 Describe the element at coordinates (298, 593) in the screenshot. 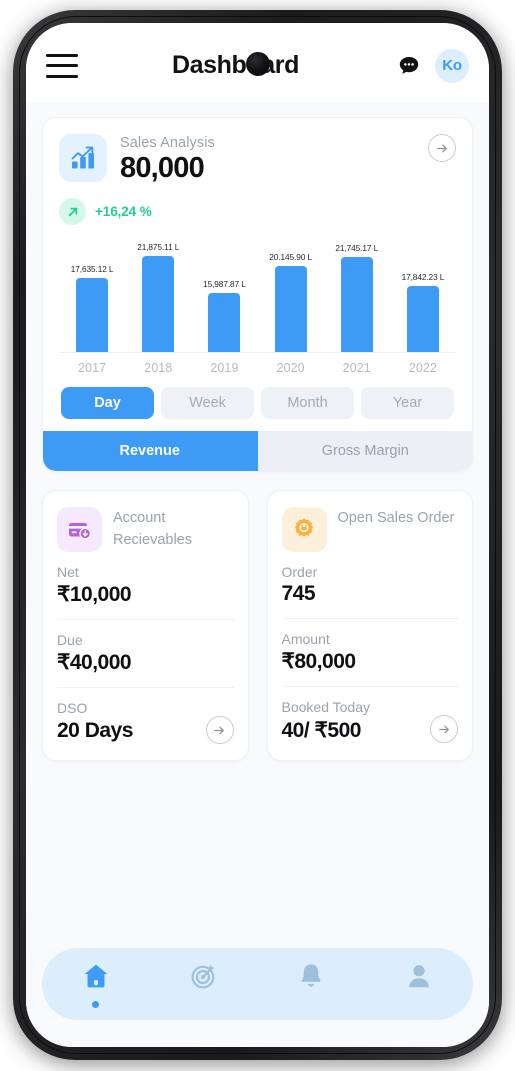

I see `kpi-metric-value: 745` at that location.